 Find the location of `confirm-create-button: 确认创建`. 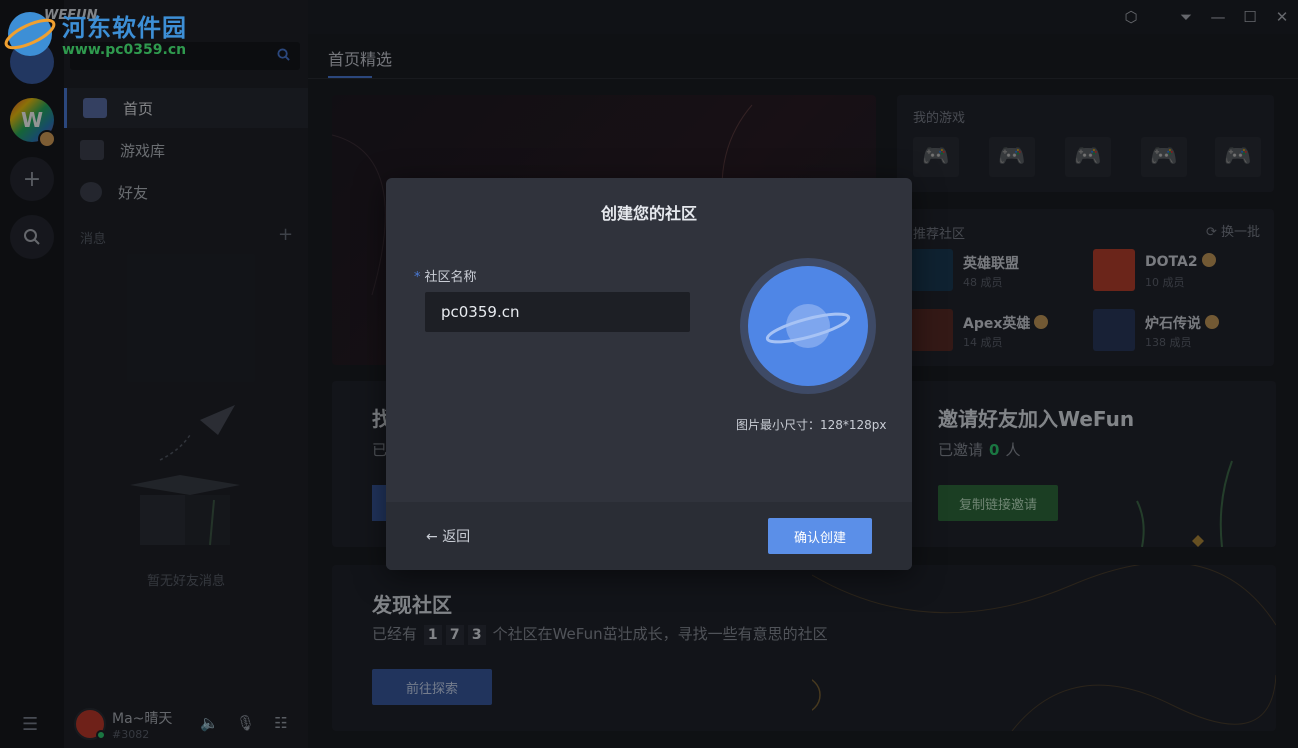

confirm-create-button: 确认创建 is located at coordinates (820, 536).